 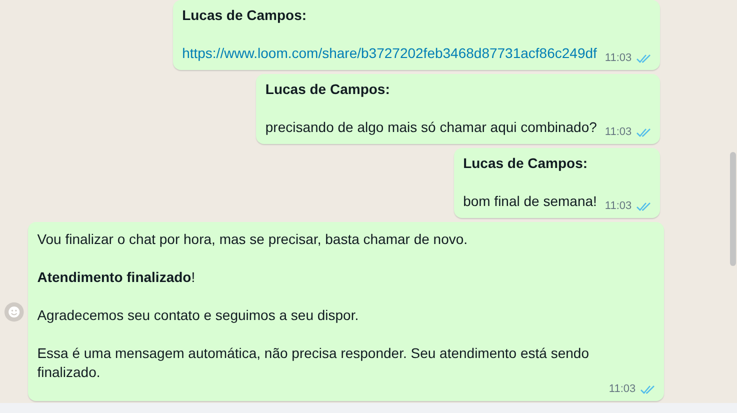 I want to click on emoji-icon, so click(x=14, y=311).